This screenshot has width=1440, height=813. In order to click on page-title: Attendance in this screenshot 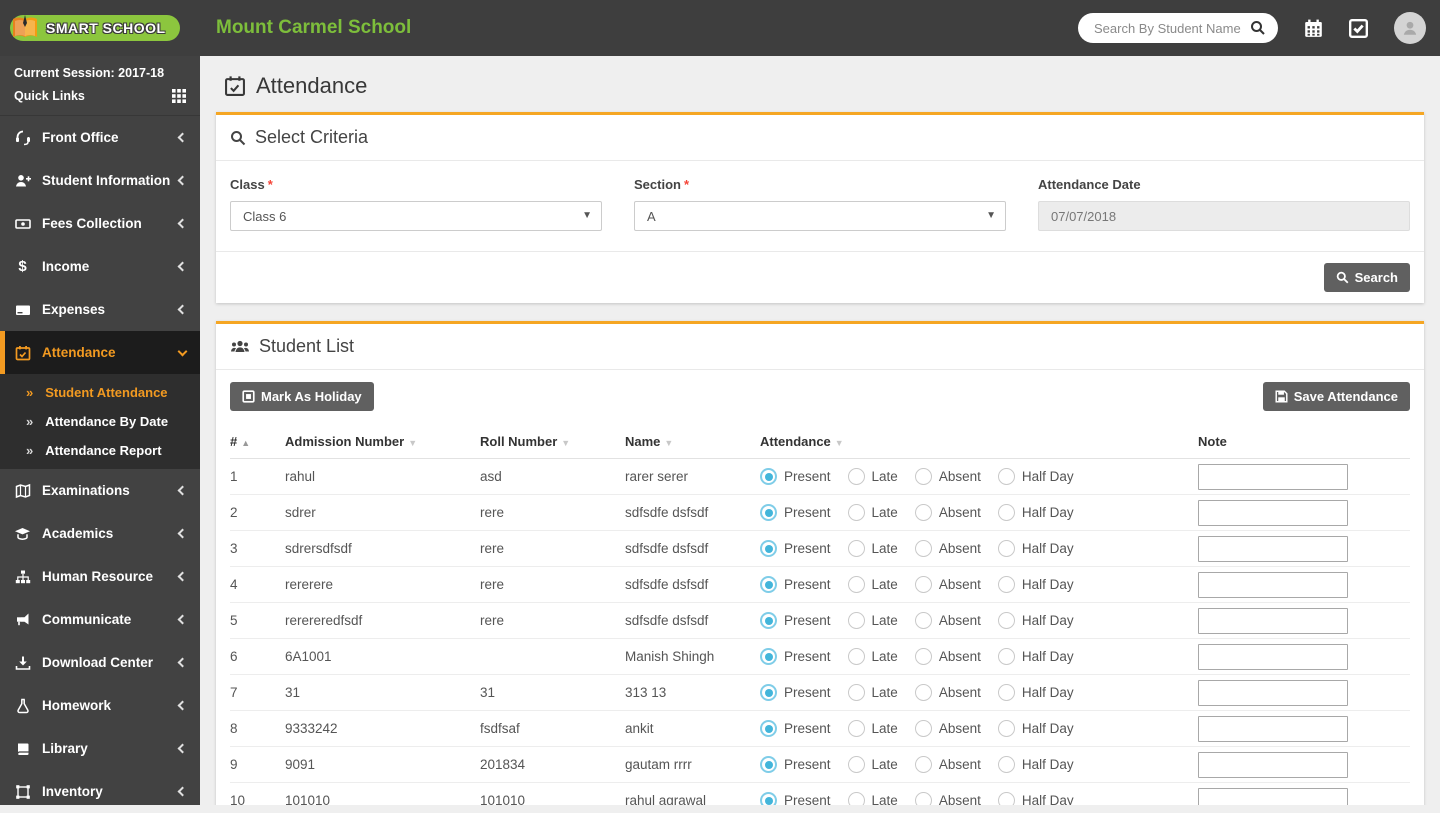, I will do `click(311, 86)`.